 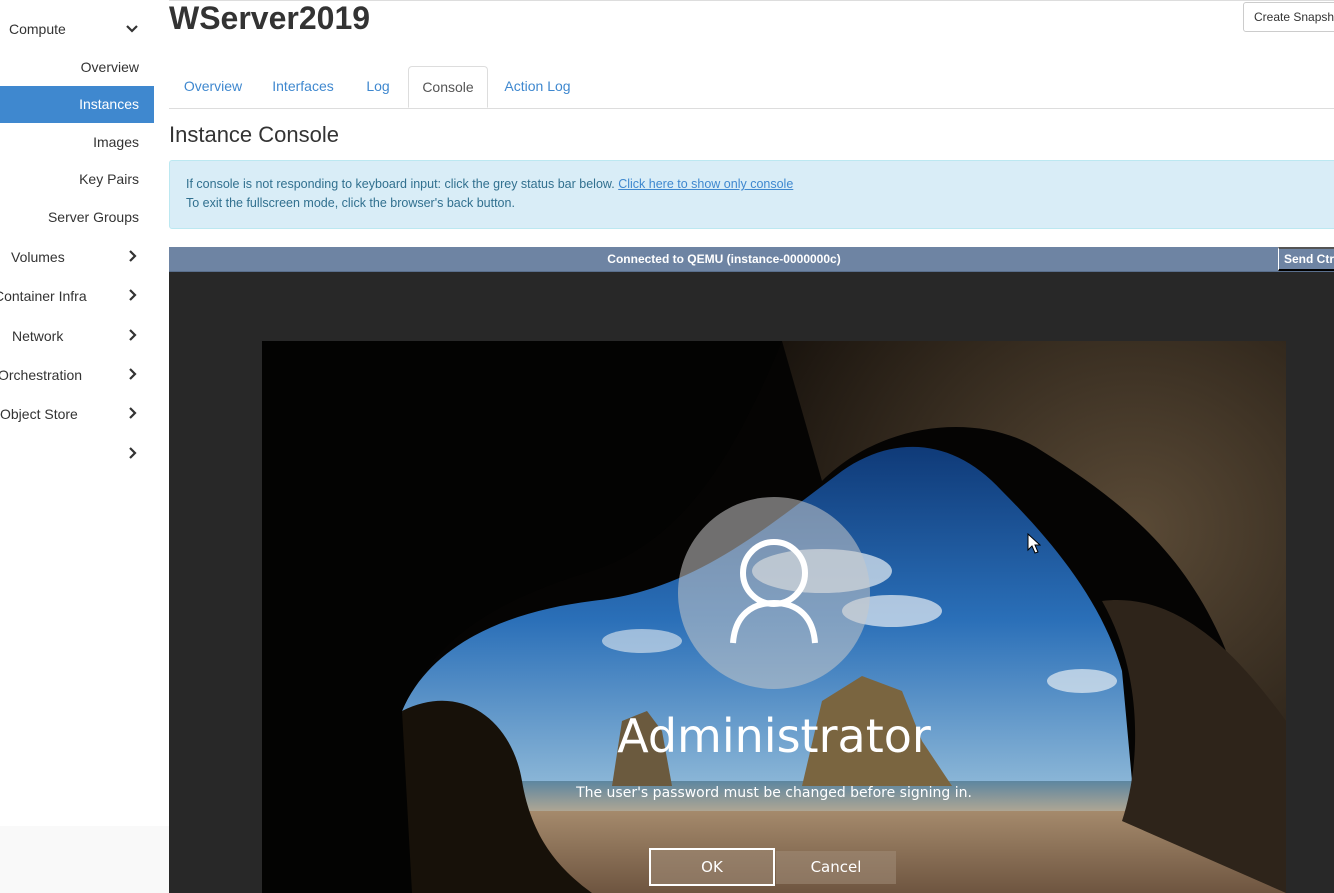 What do you see at coordinates (213, 86) in the screenshot?
I see `tab-overview: Overview` at bounding box center [213, 86].